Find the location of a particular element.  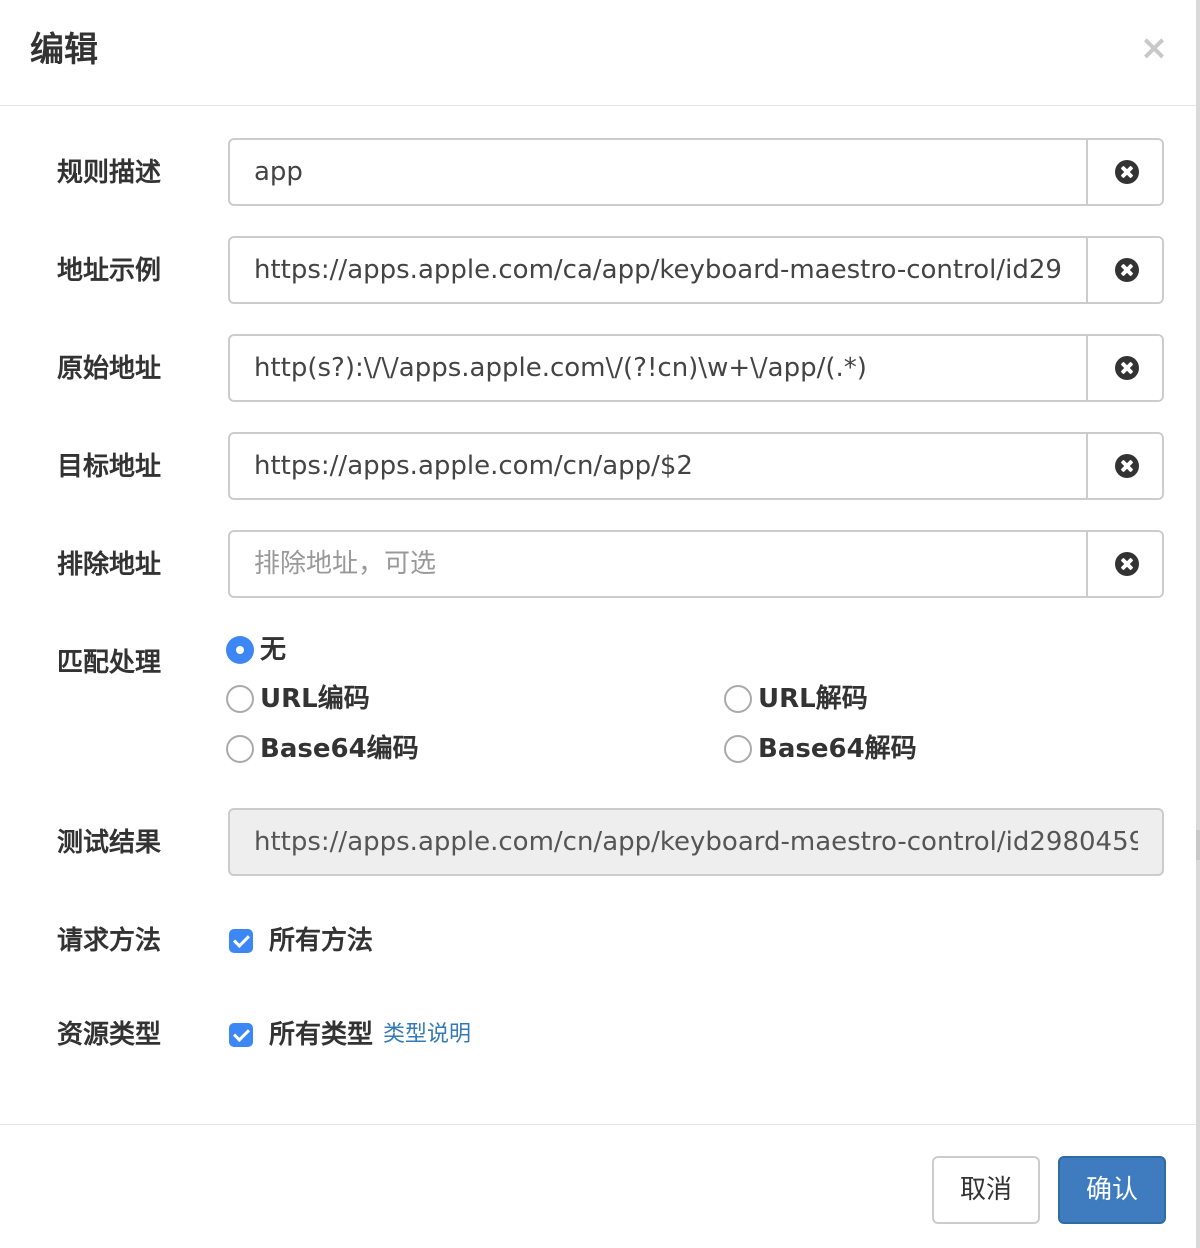

test-result-label: 测试结果 is located at coordinates (109, 843).